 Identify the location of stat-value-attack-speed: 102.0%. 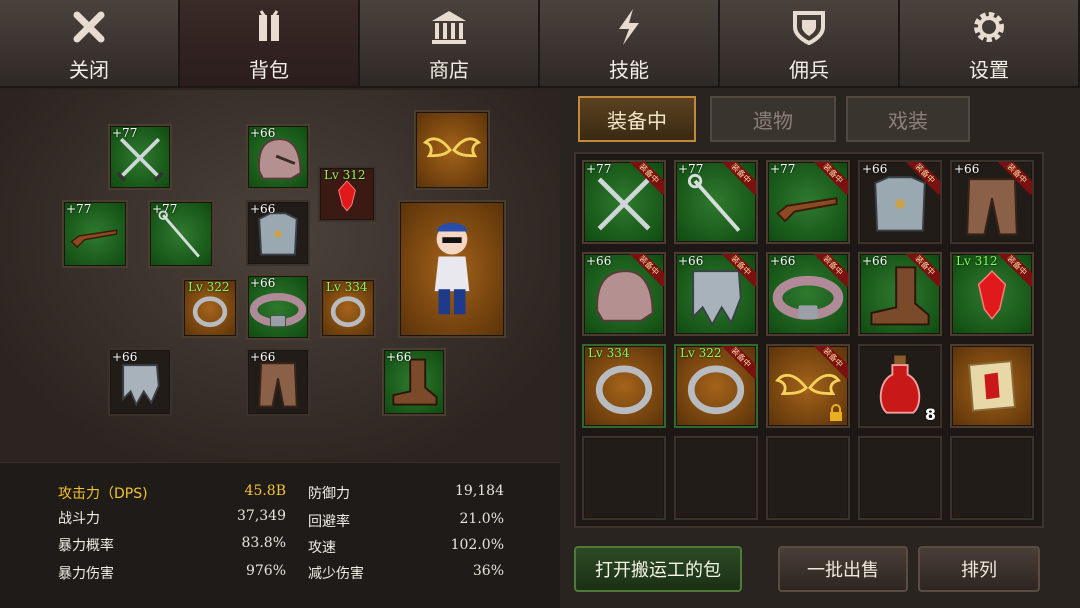
(477, 545).